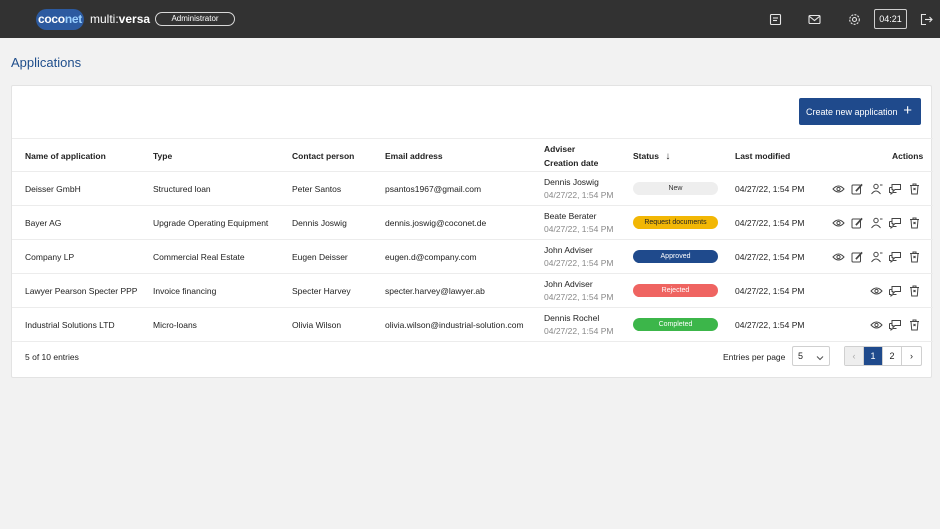 The image size is (940, 529). I want to click on application-name: Bayer AG, so click(43, 223).